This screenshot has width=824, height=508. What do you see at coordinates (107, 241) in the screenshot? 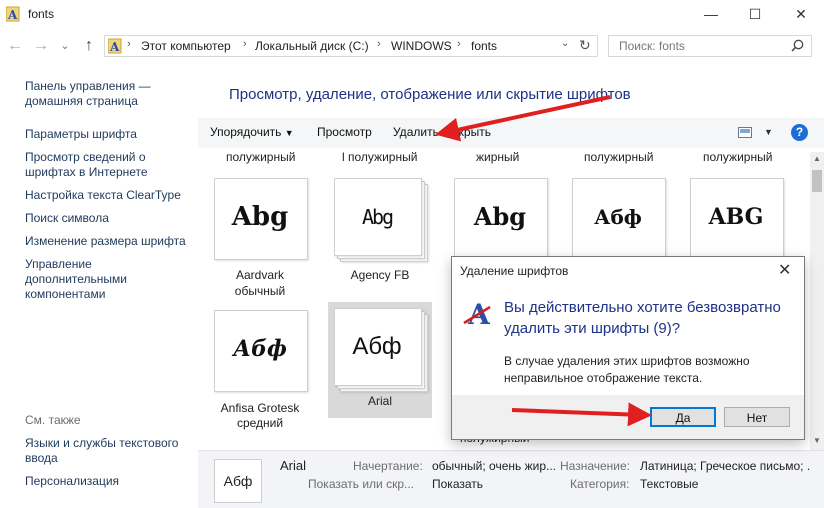
I see `sidebar-link-change-font-size: Изменение размера шрифта` at bounding box center [107, 241].